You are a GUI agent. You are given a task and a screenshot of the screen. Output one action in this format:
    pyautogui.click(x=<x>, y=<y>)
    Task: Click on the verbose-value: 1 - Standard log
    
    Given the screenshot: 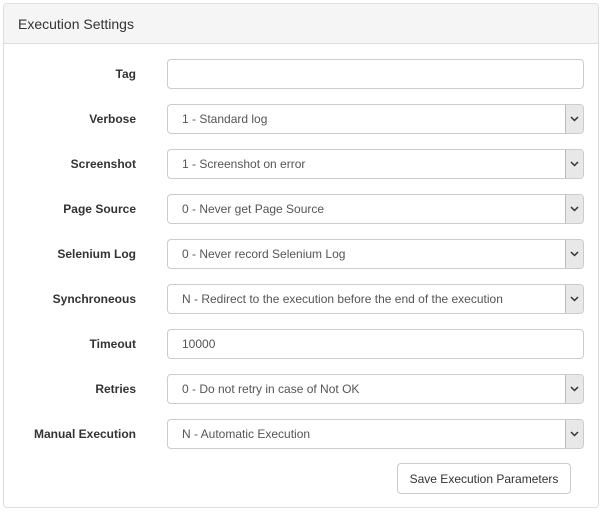 What is the action you would take?
    pyautogui.click(x=225, y=119)
    